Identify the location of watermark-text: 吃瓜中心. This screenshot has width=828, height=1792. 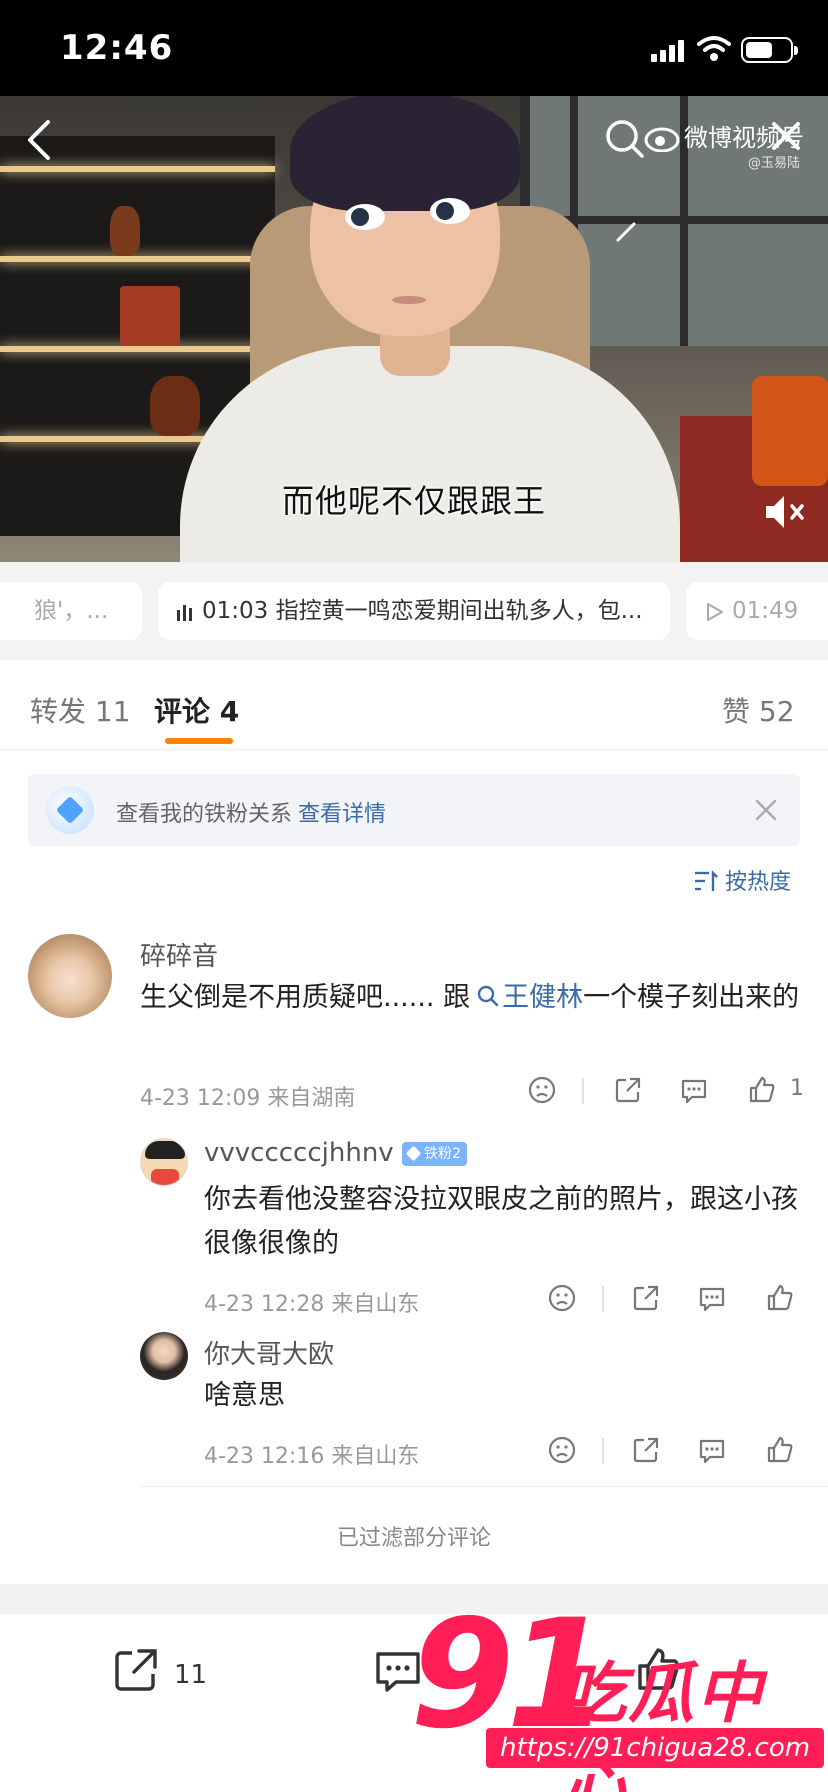
(662, 1723).